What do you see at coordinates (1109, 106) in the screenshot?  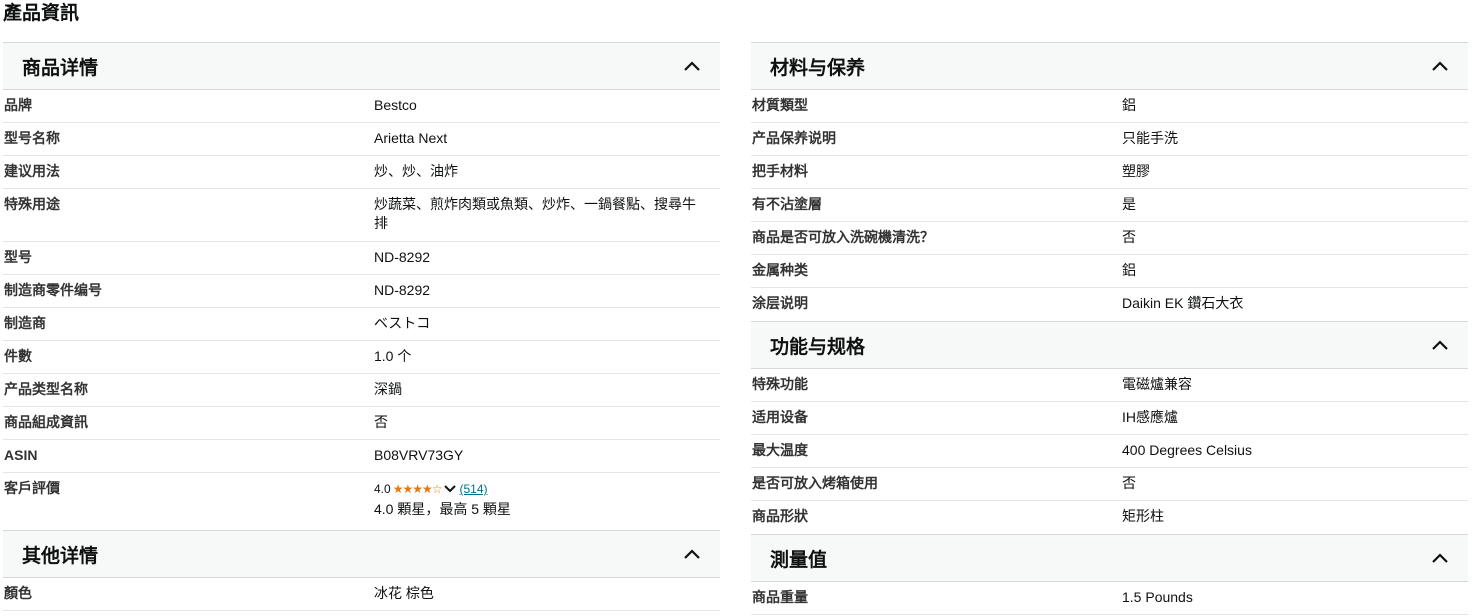 I see `table-row: 材質類型 鋁` at bounding box center [1109, 106].